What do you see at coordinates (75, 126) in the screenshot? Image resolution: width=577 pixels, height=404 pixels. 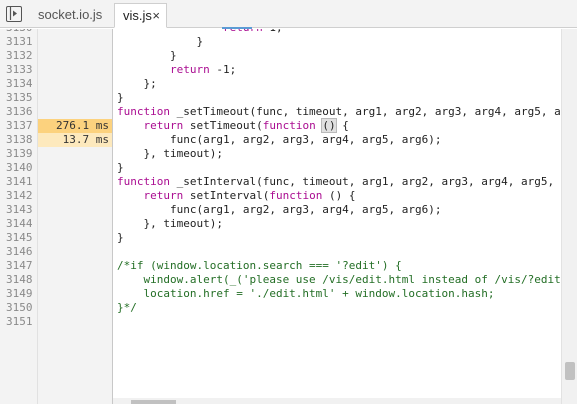 I see `profile-time: 276.1 ms` at bounding box center [75, 126].